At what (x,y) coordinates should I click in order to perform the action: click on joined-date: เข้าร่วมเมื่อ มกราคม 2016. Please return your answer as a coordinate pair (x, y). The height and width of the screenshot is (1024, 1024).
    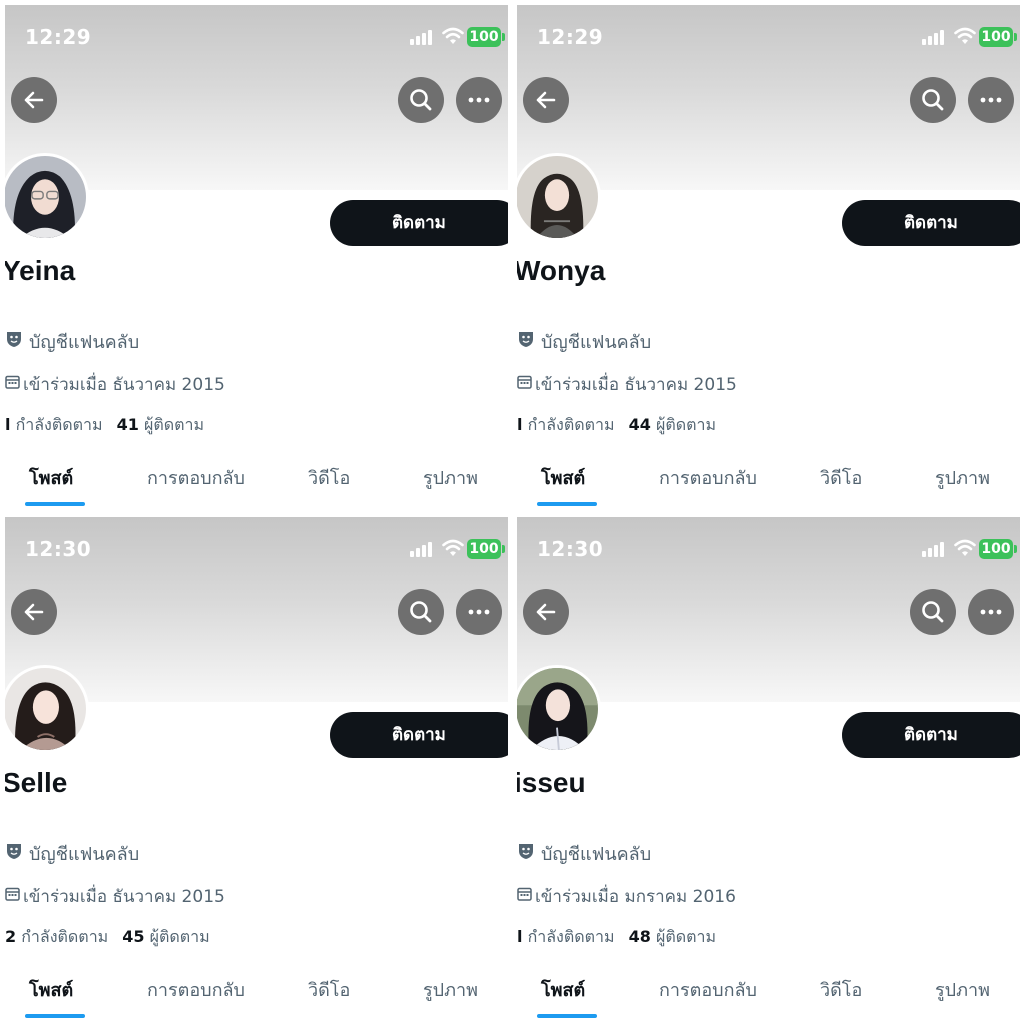
    Looking at the image, I should click on (635, 897).